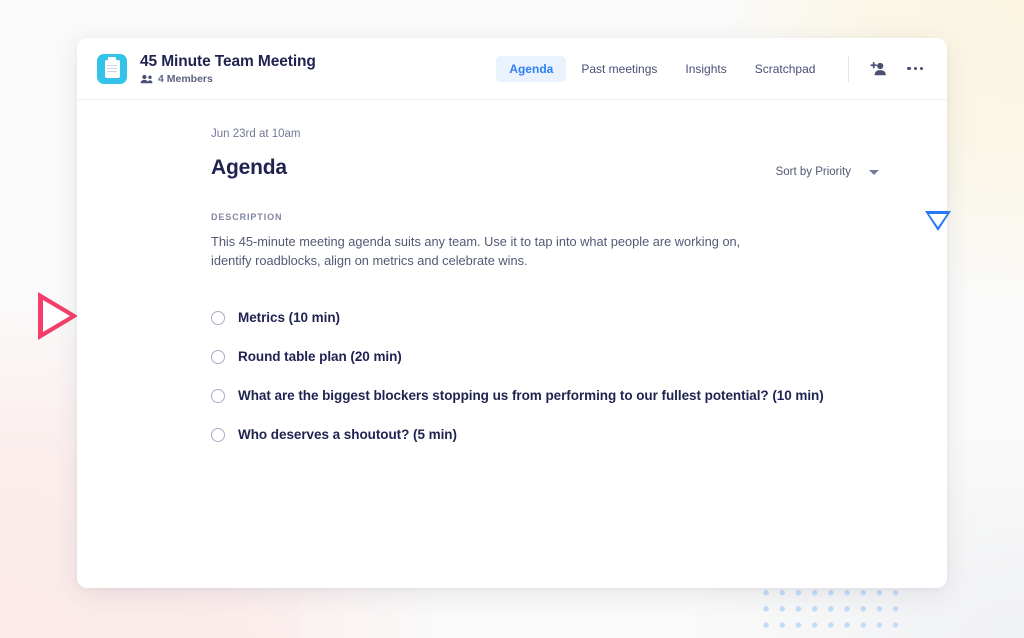 This screenshot has height=638, width=1024. What do you see at coordinates (559, 434) in the screenshot?
I see `agenda-item: Who deserves a shoutout? (5 min)` at bounding box center [559, 434].